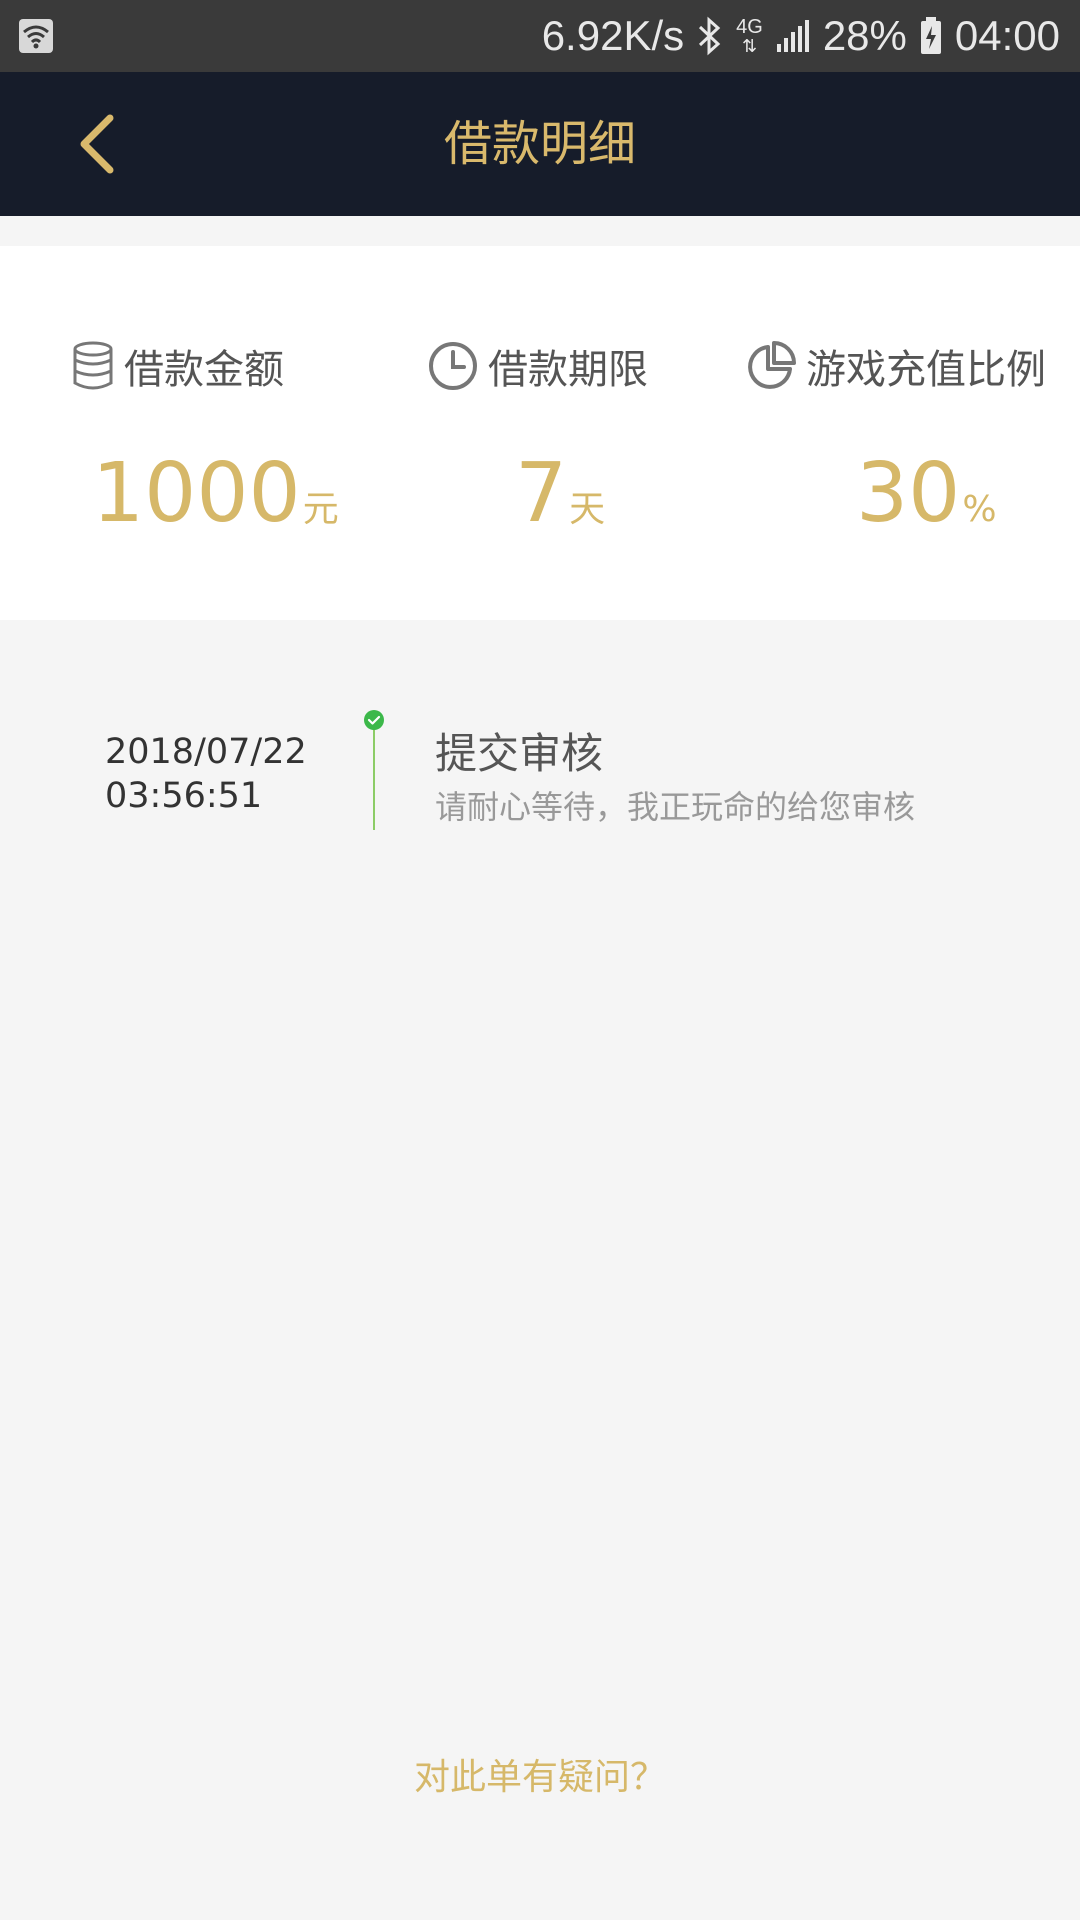 Image resolution: width=1080 pixels, height=1920 pixels. I want to click on wifi-icon, so click(36, 36).